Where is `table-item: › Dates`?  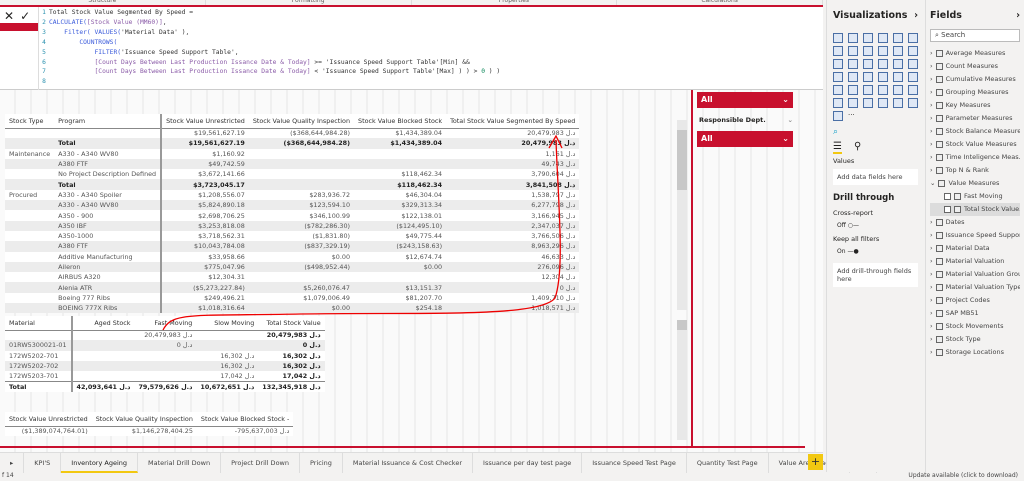 table-item: › Dates is located at coordinates (975, 222).